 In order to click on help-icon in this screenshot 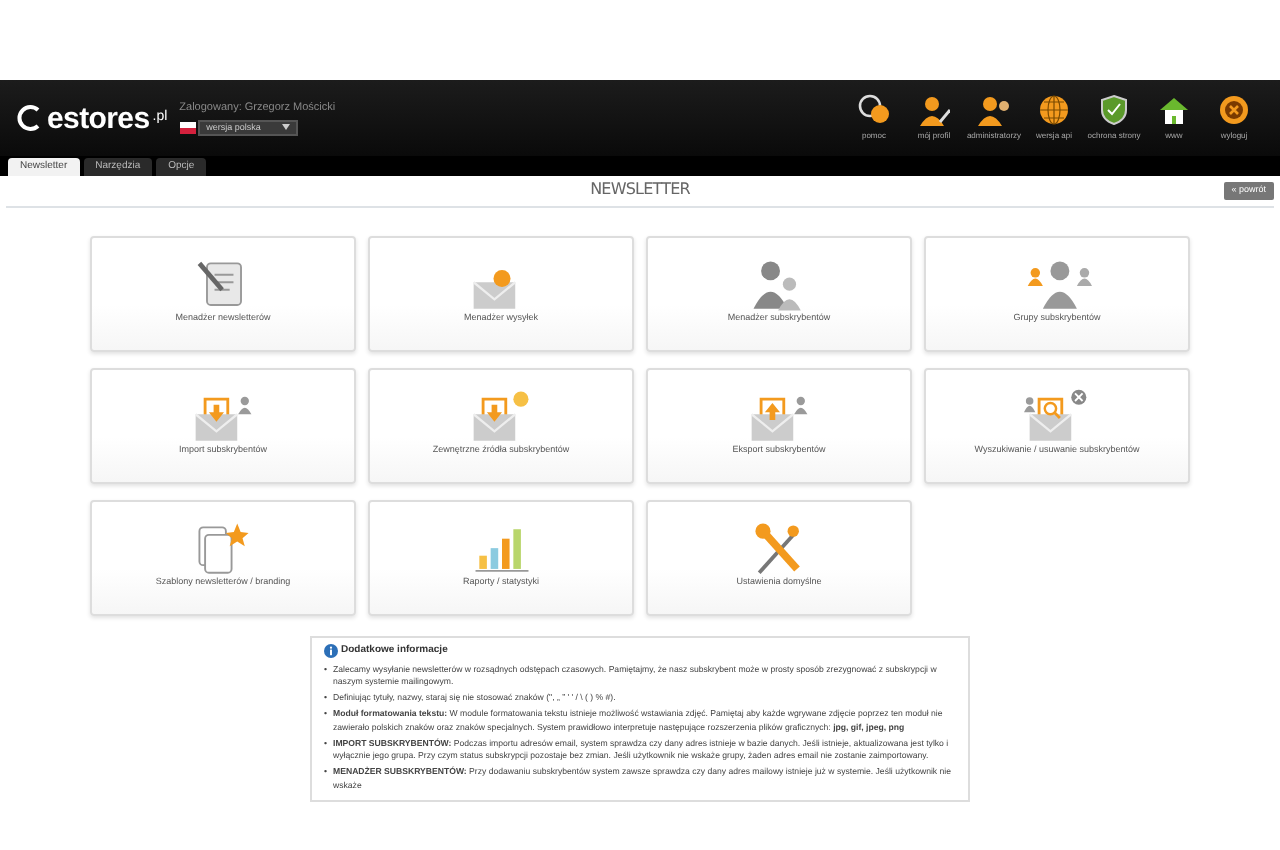, I will do `click(874, 110)`.